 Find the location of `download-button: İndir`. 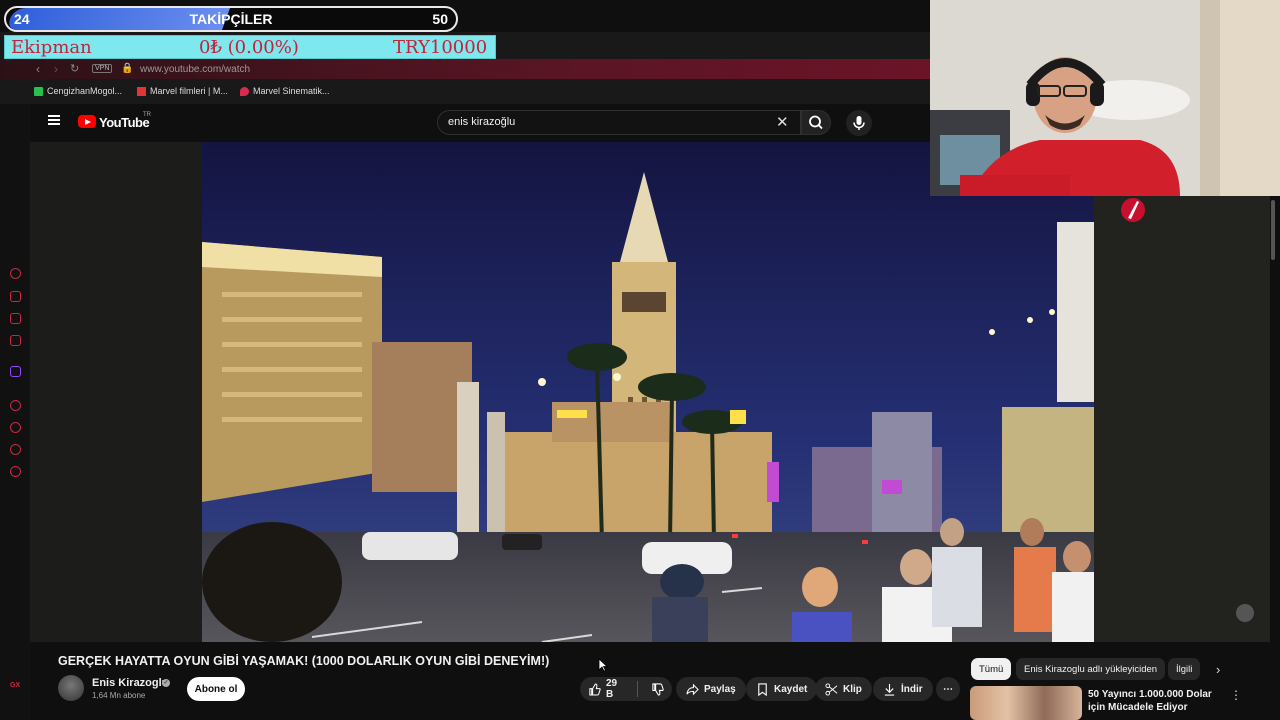

download-button: İndir is located at coordinates (903, 689).